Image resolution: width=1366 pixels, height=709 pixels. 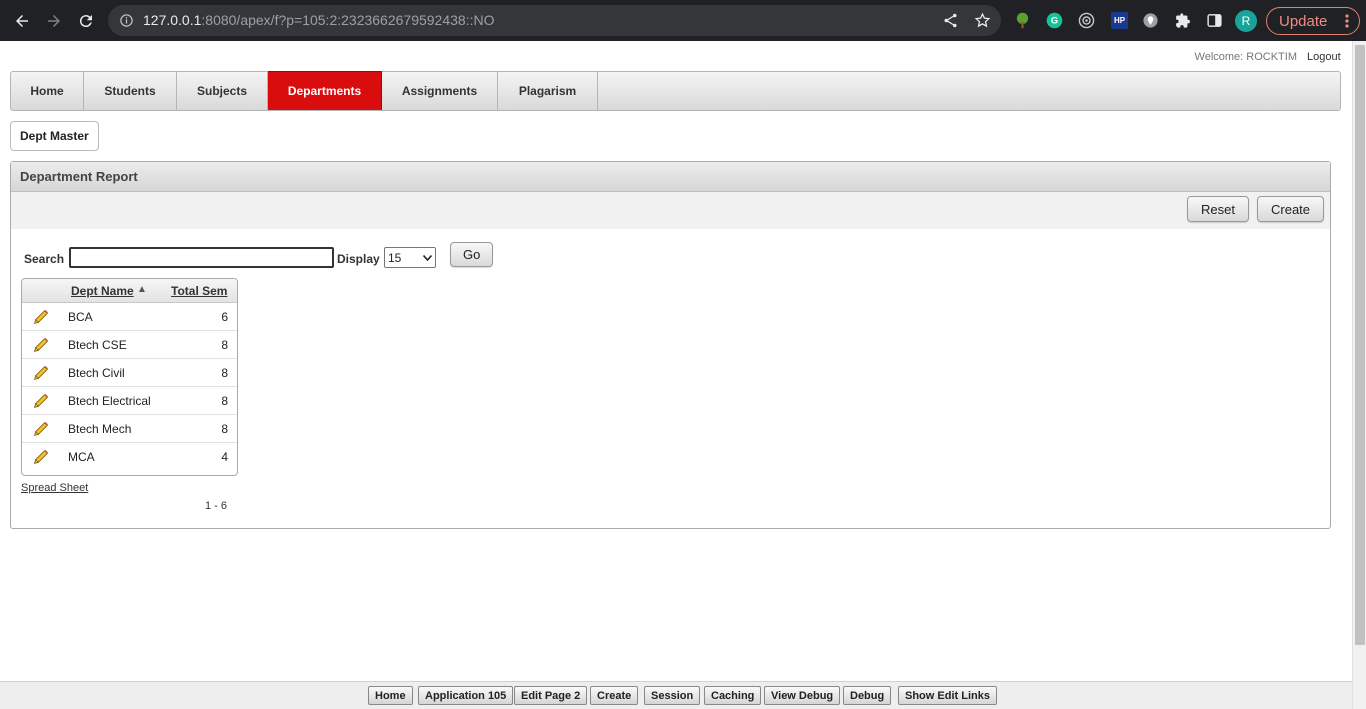 What do you see at coordinates (466, 695) in the screenshot?
I see `dev-application-button: Application 105` at bounding box center [466, 695].